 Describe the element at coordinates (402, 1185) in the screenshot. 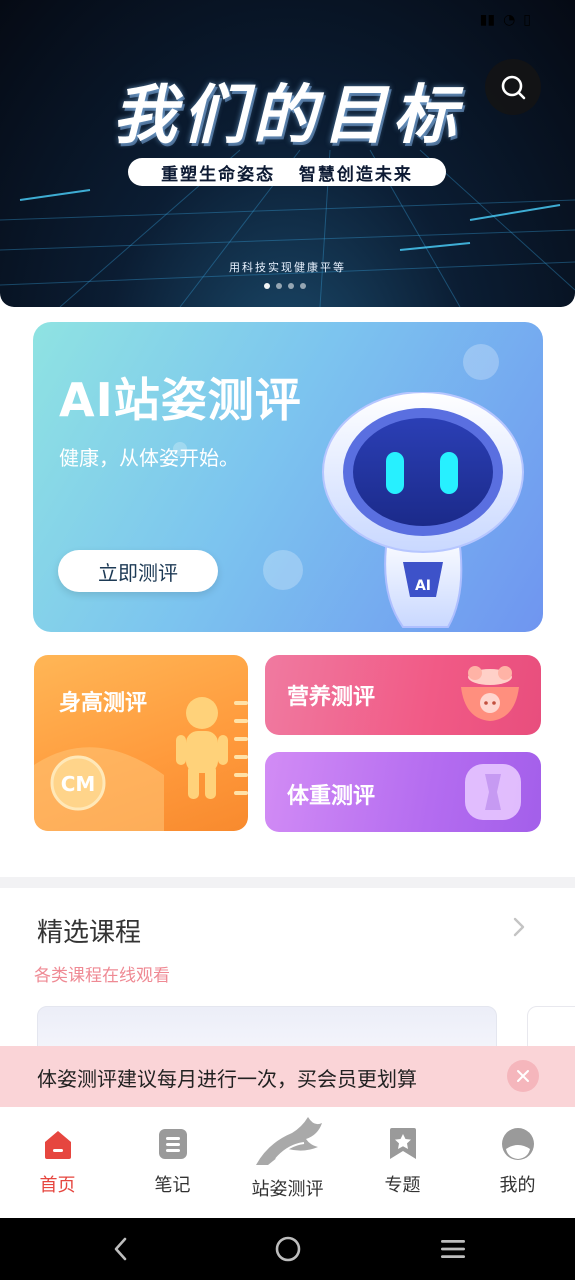

I see `tab-topics-label: 专题` at that location.